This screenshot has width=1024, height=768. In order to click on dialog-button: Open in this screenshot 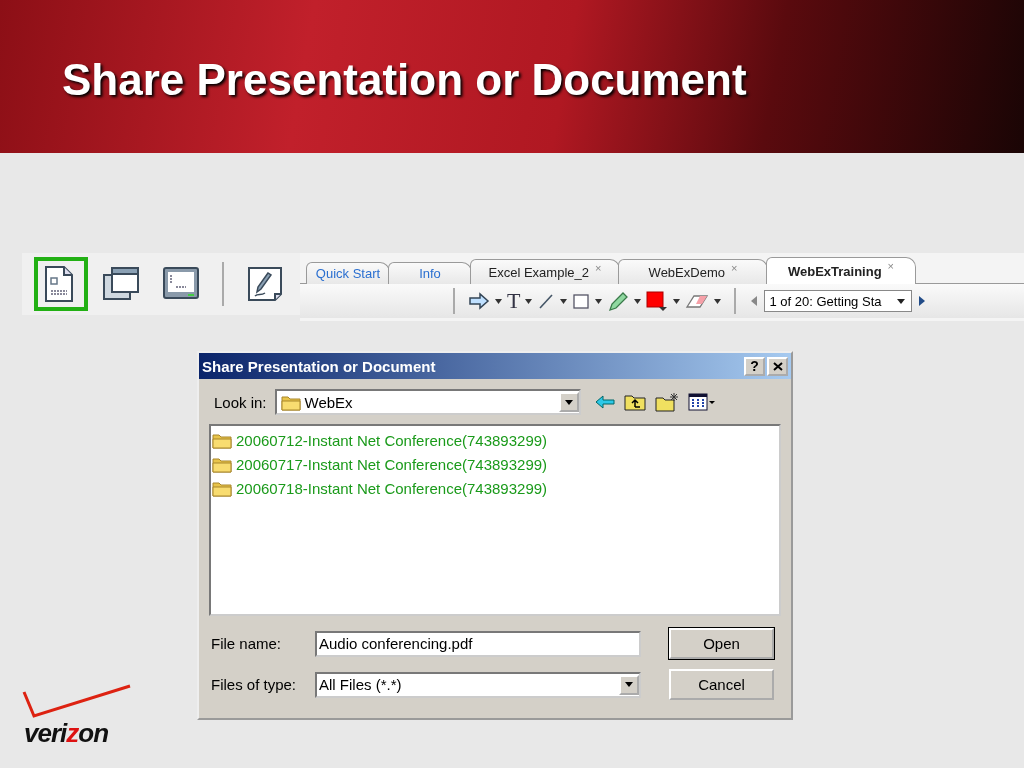, I will do `click(721, 643)`.